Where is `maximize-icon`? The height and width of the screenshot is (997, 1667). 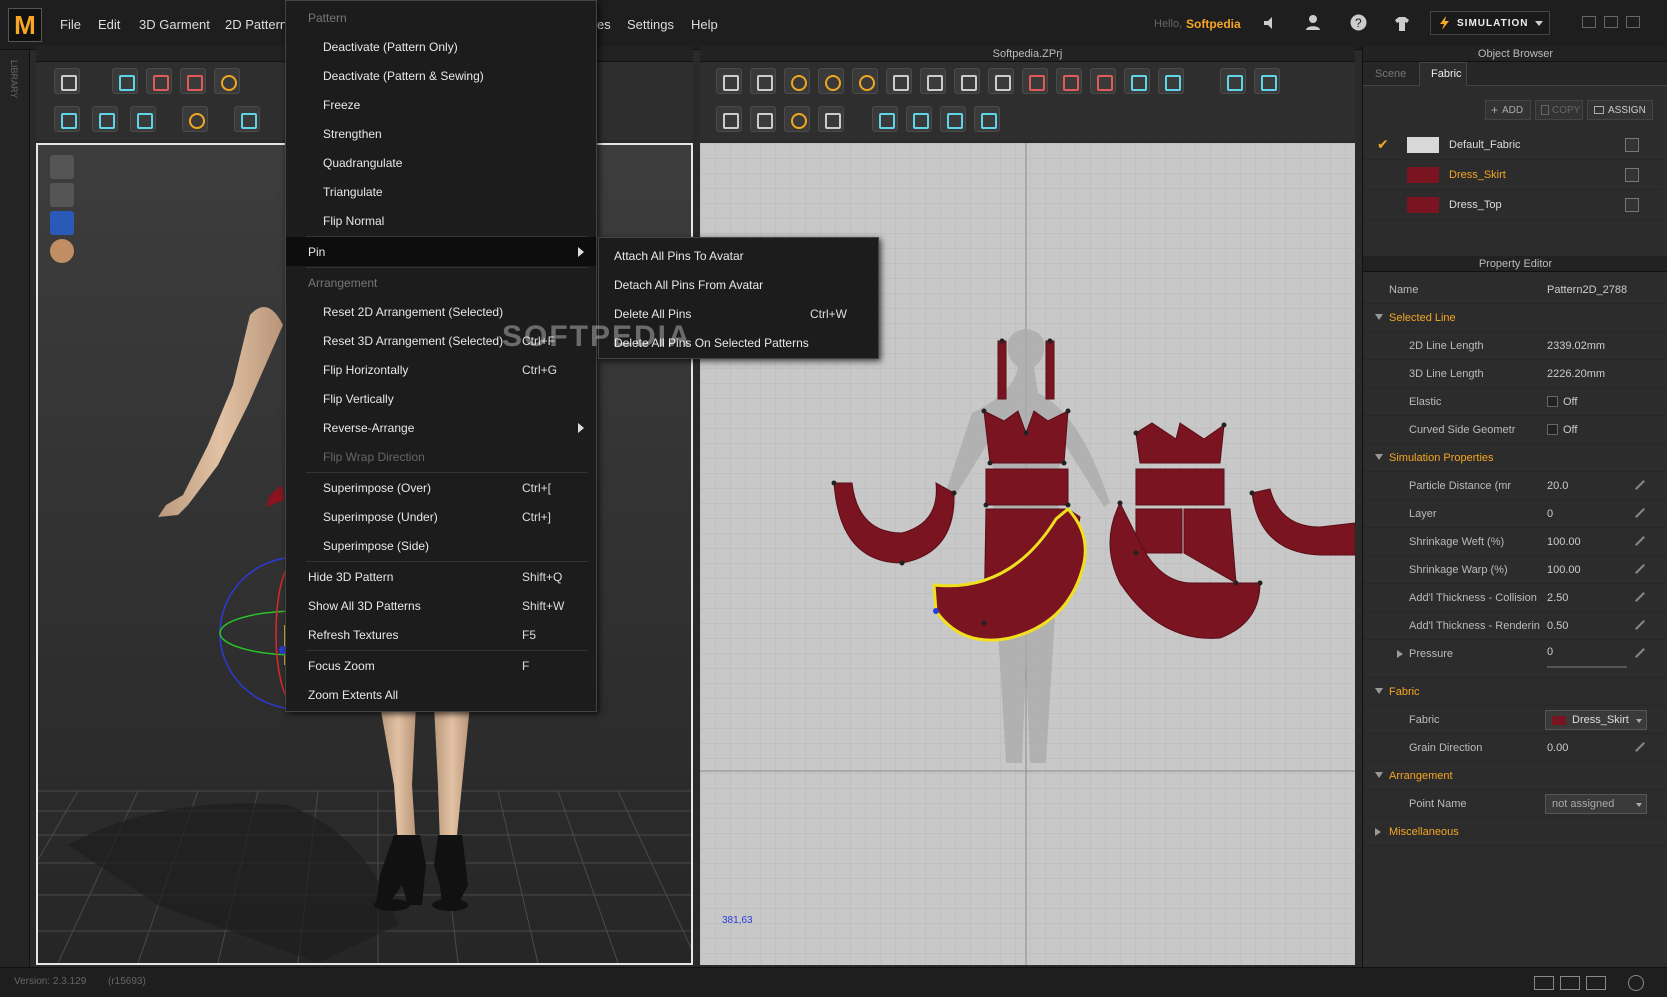 maximize-icon is located at coordinates (1611, 22).